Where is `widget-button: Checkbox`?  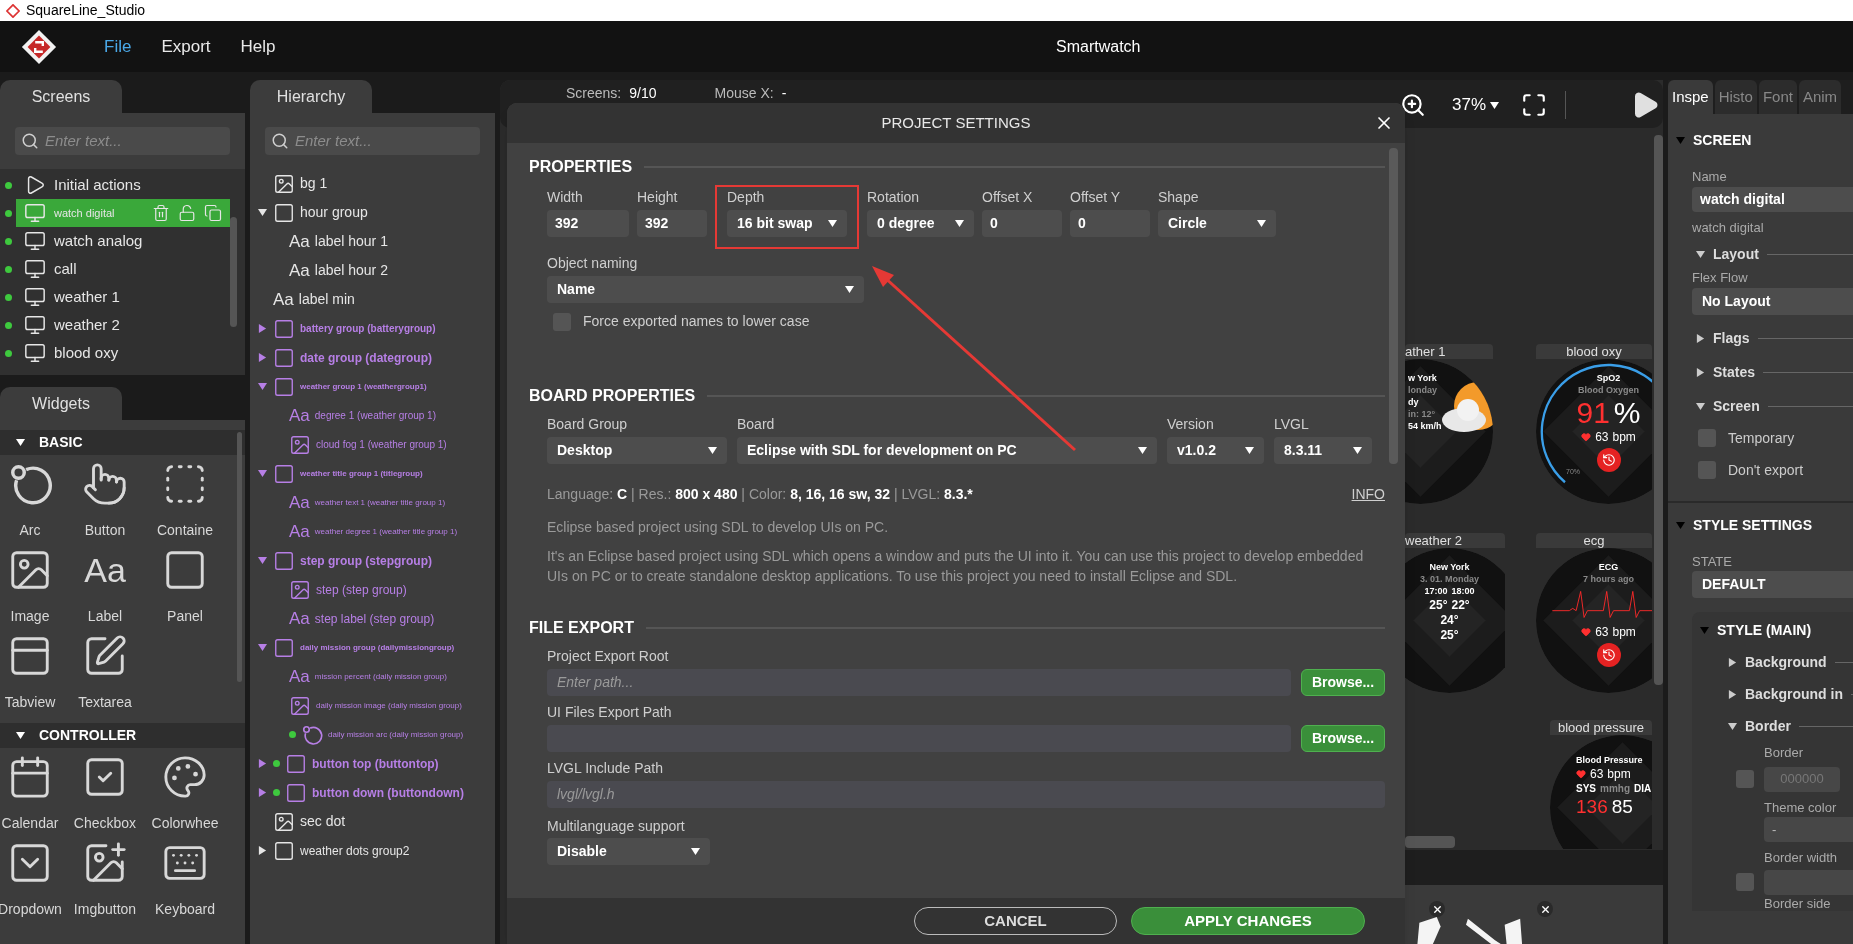 widget-button: Checkbox is located at coordinates (105, 794).